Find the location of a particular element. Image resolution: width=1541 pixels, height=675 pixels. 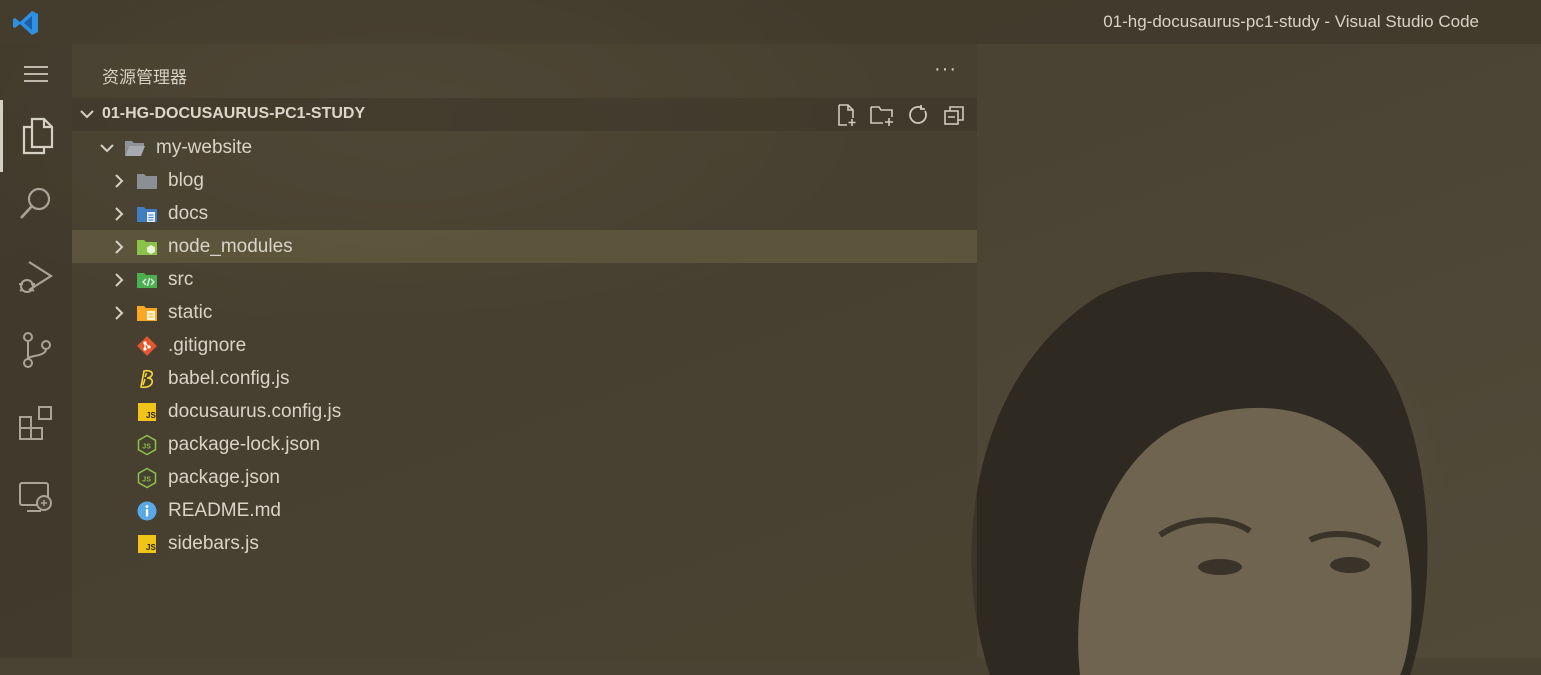

tree-item-label: package-lock.json is located at coordinates (244, 444).